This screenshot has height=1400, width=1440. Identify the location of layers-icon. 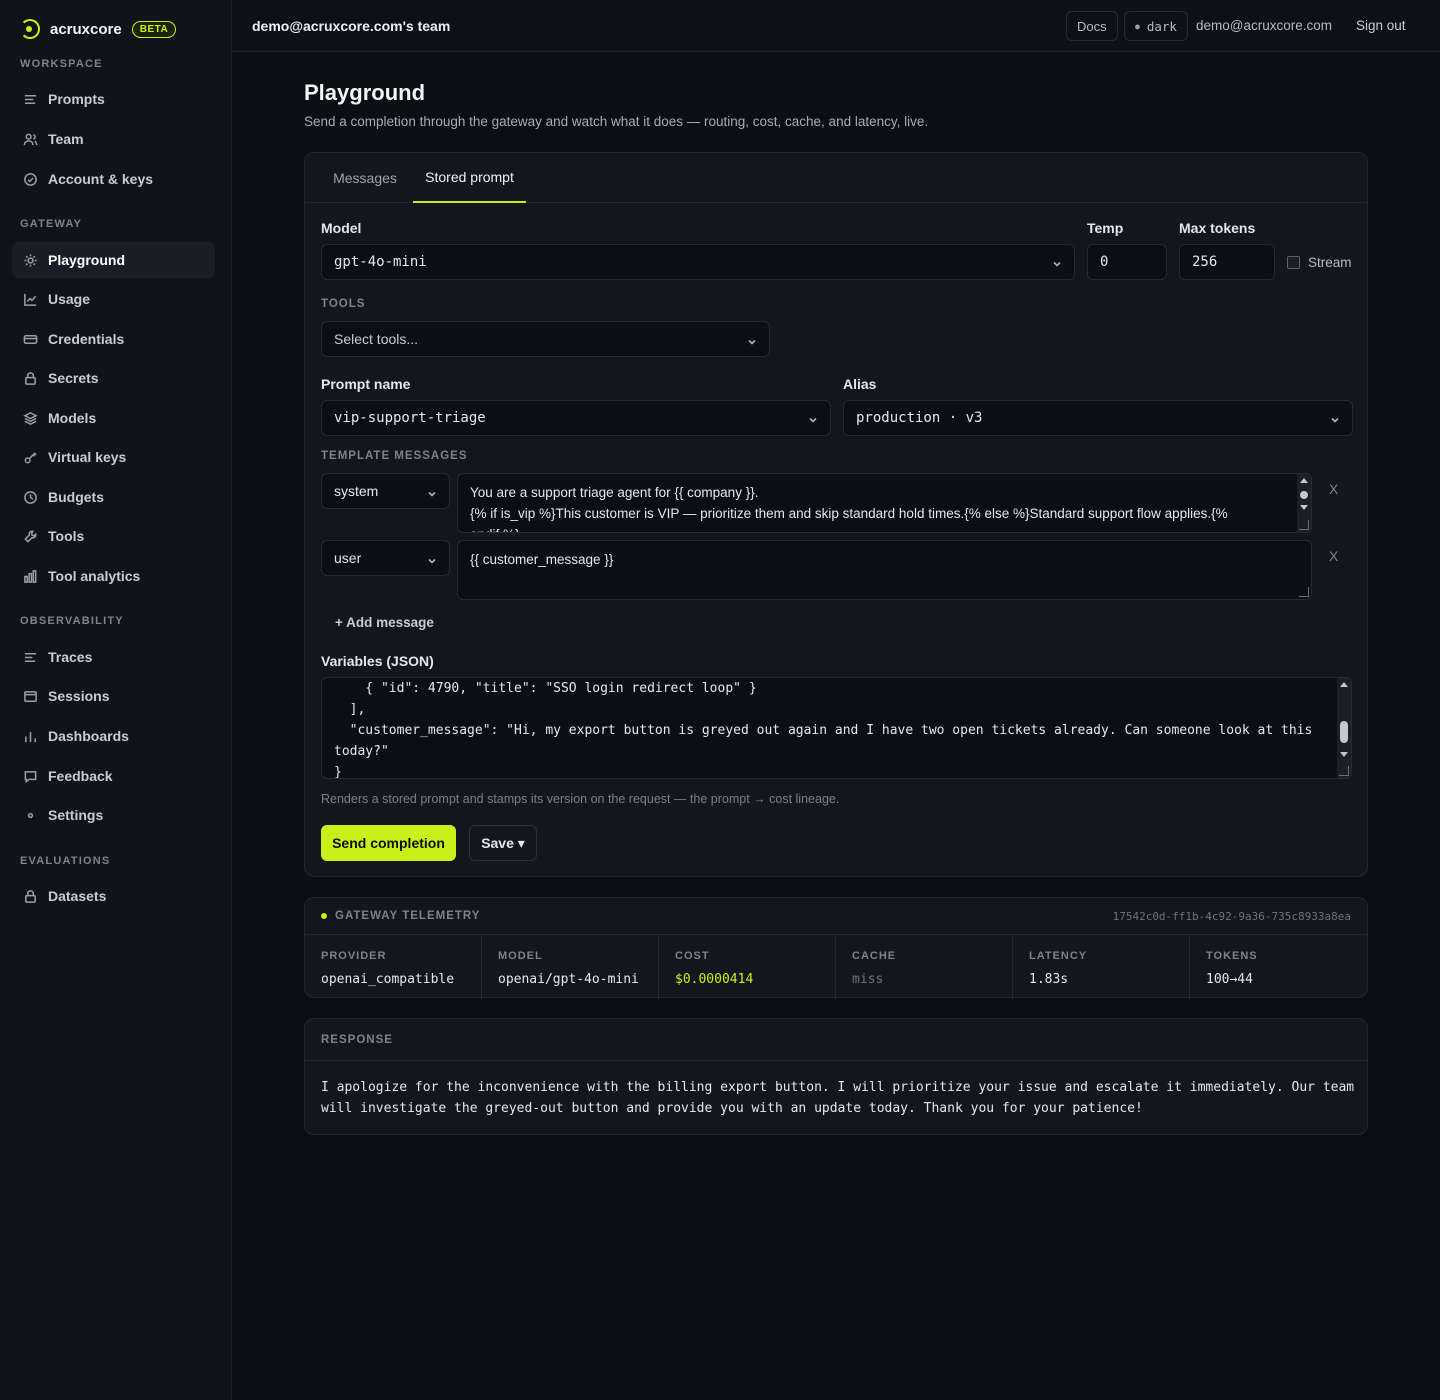
(30, 418).